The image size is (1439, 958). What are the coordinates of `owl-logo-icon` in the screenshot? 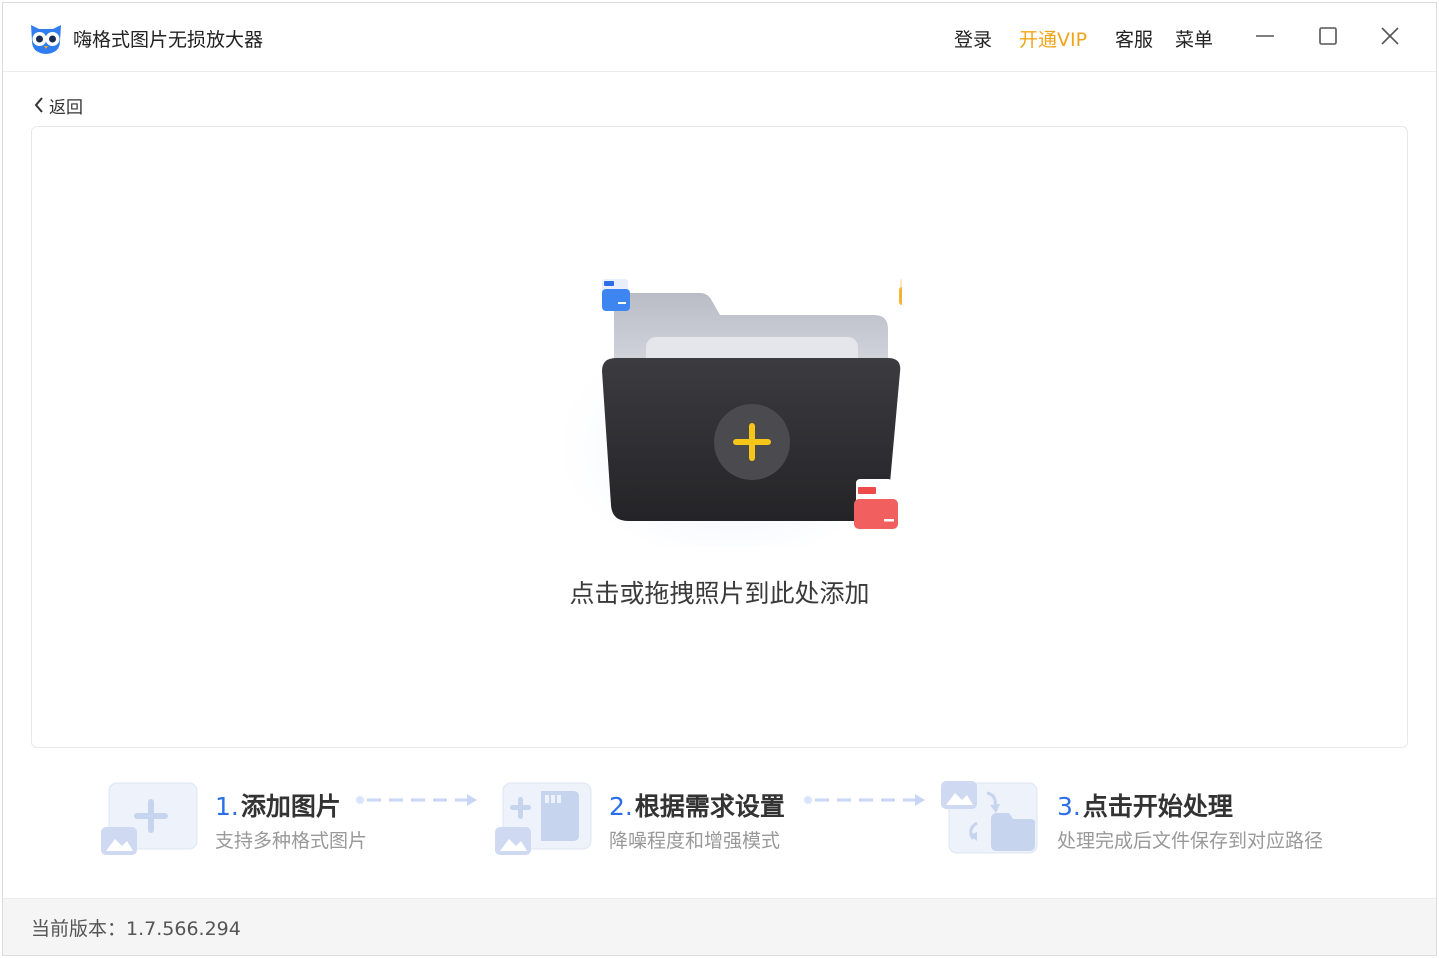 It's located at (46, 39).